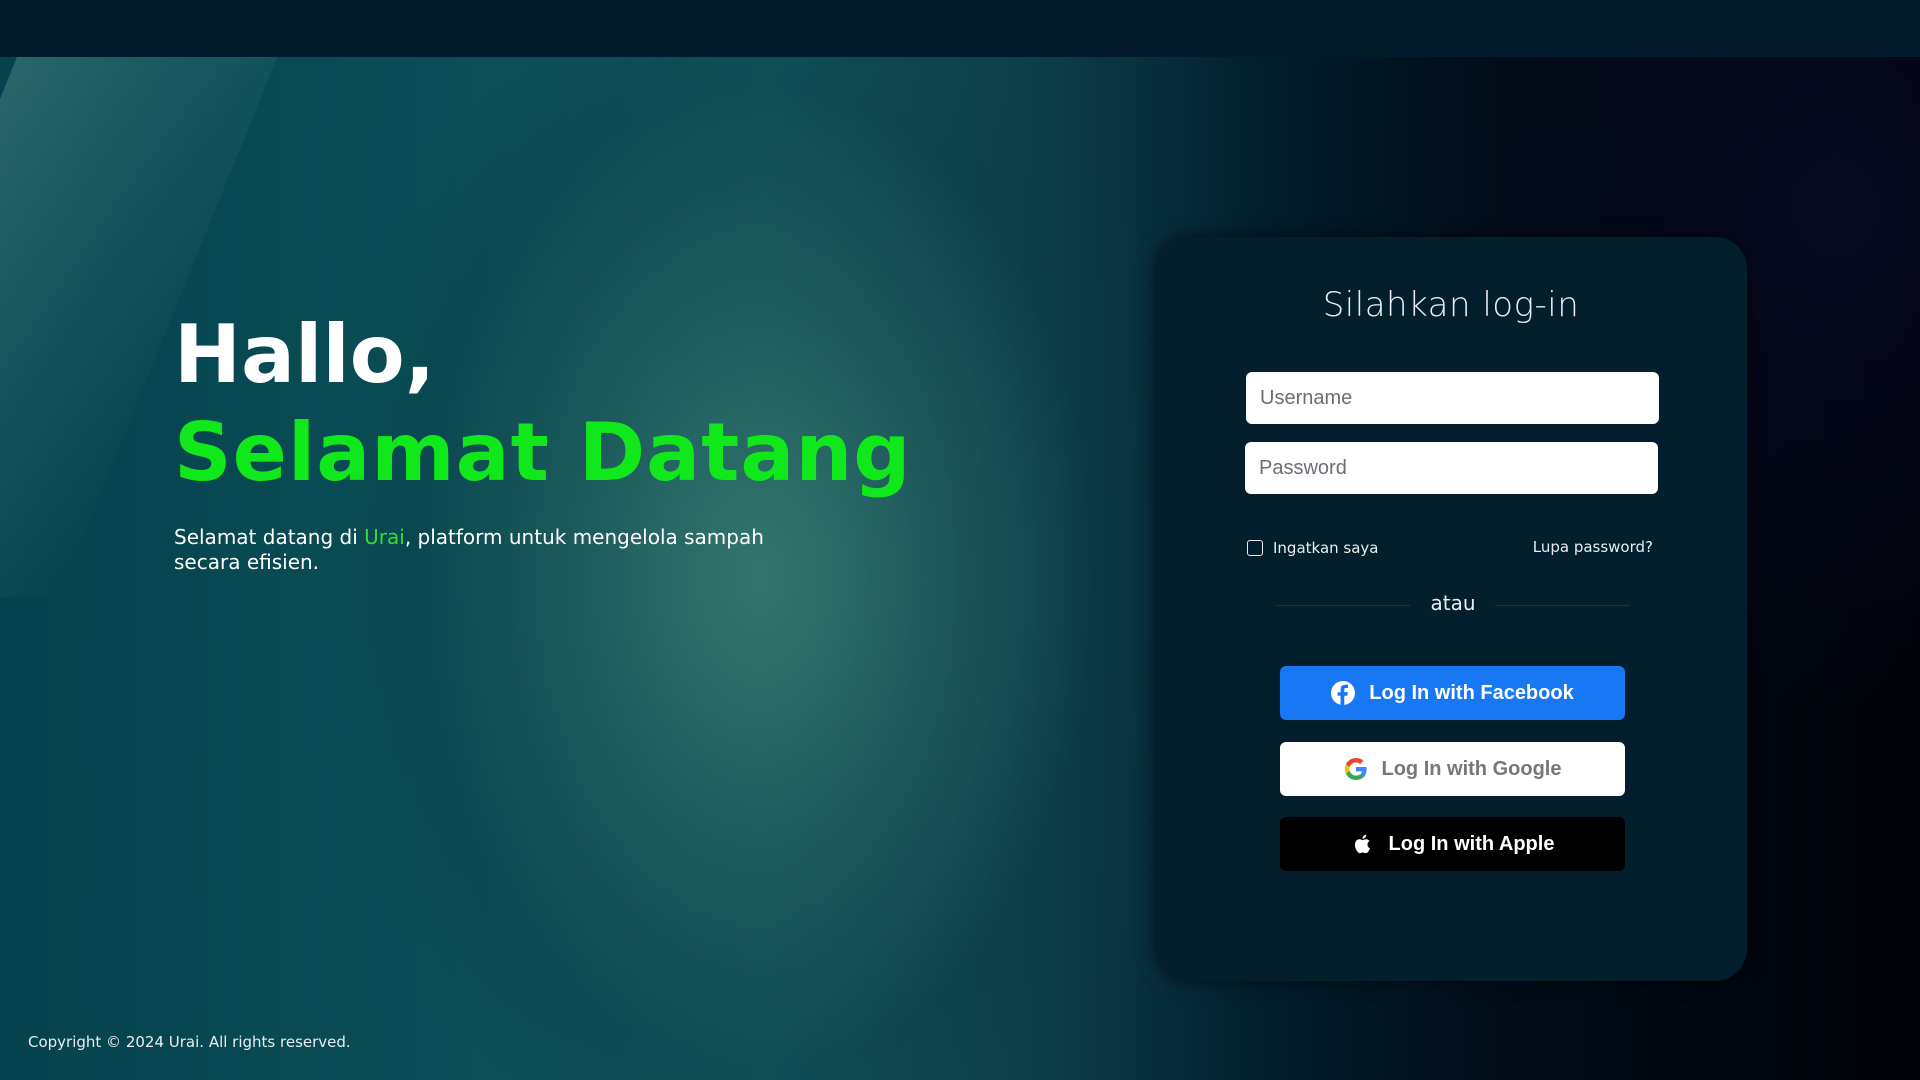  What do you see at coordinates (1343, 693) in the screenshot?
I see `facebook-icon` at bounding box center [1343, 693].